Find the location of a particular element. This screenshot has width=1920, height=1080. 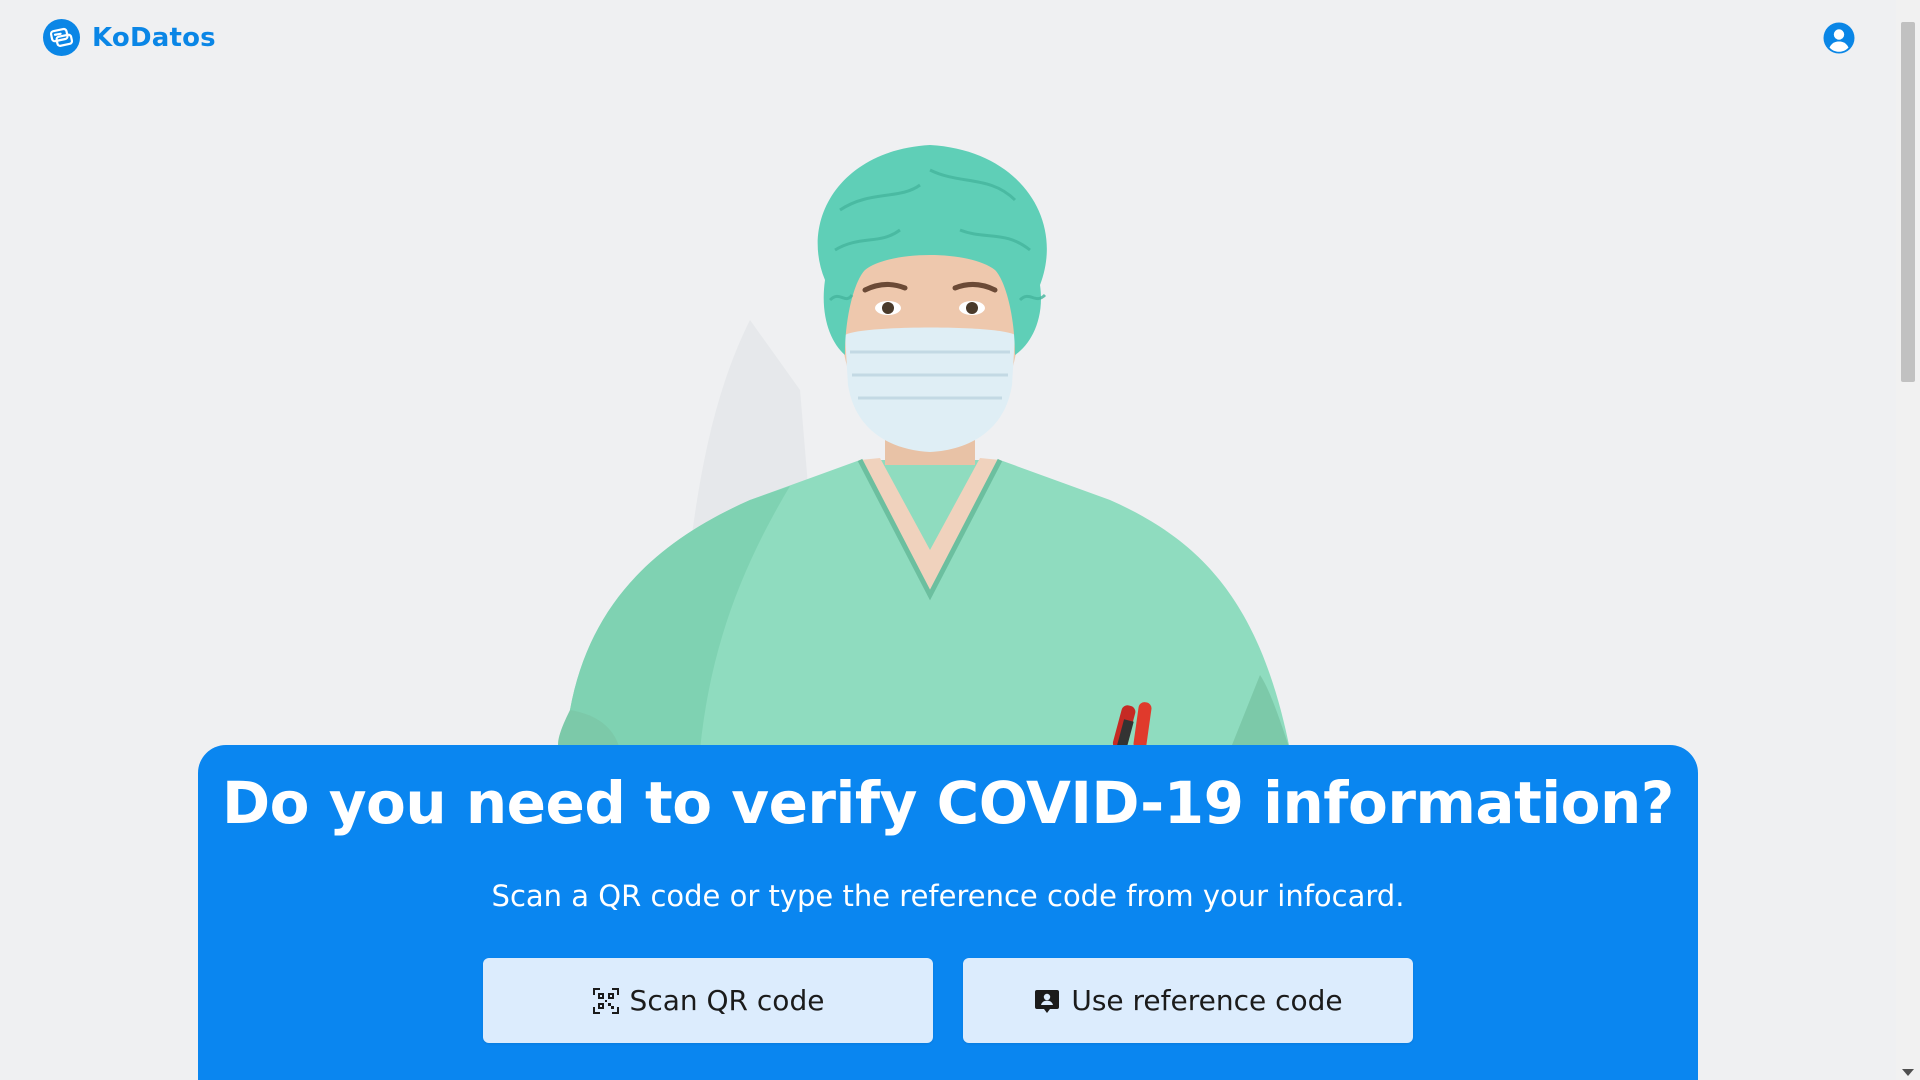

user-circle-icon is located at coordinates (1839, 38).